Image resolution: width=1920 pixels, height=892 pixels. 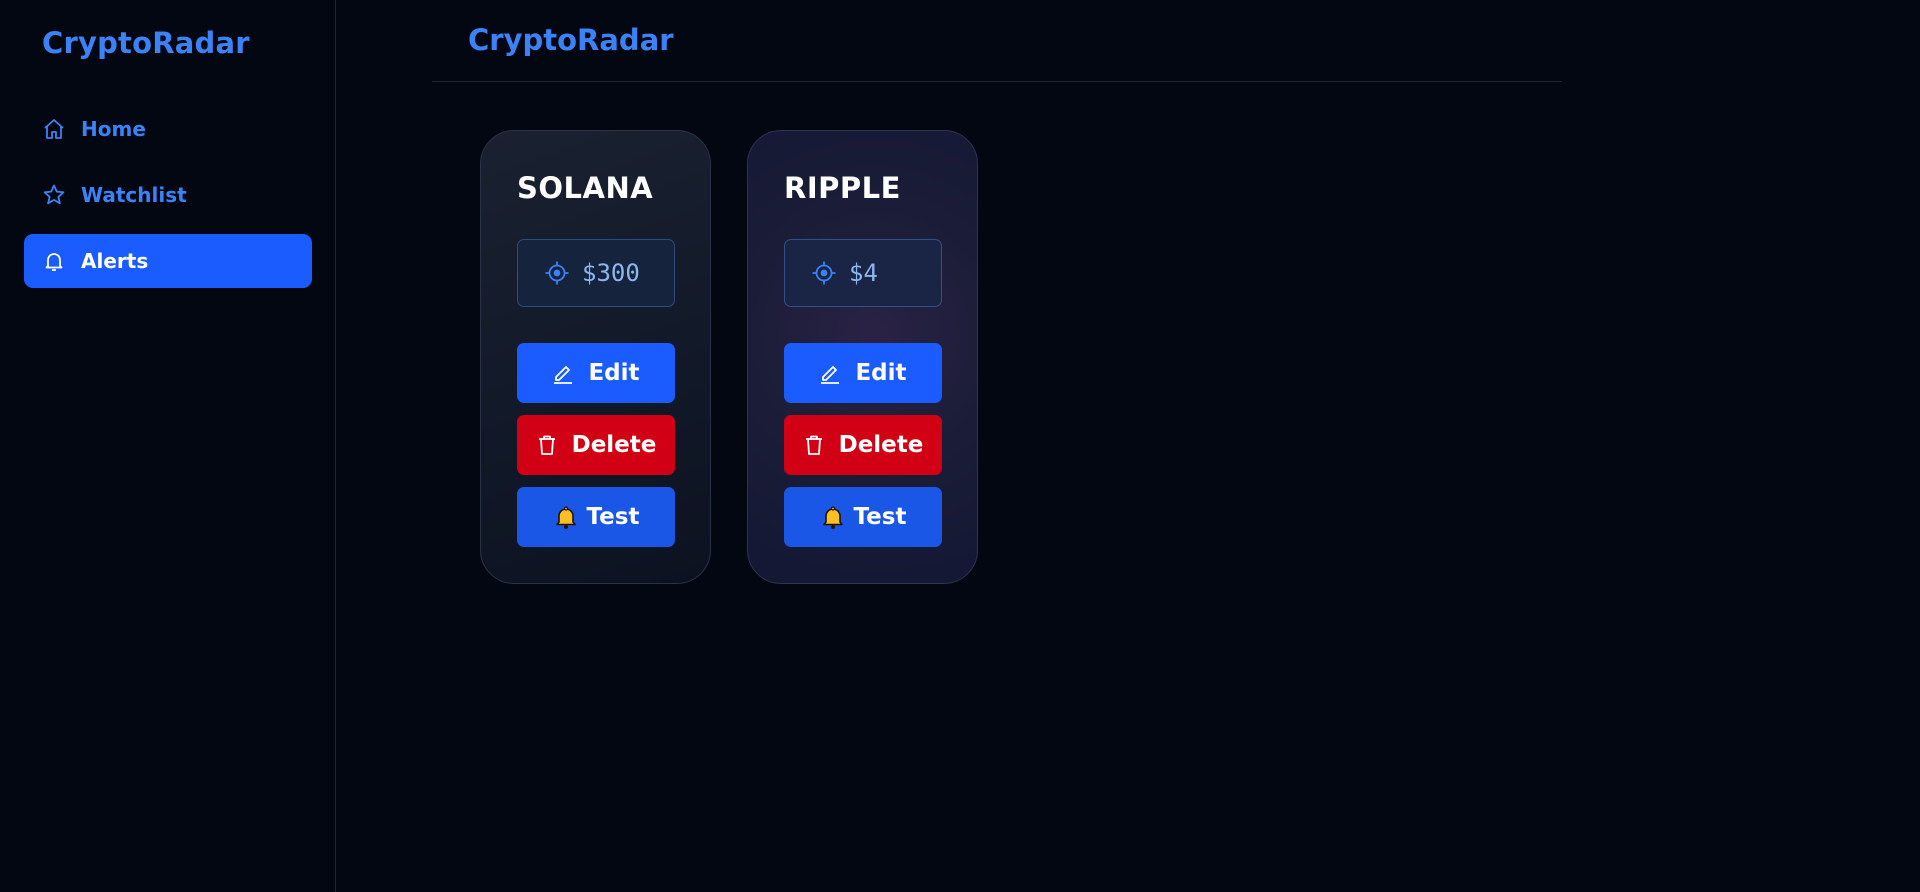 I want to click on alert-target-price: $300, so click(x=596, y=273).